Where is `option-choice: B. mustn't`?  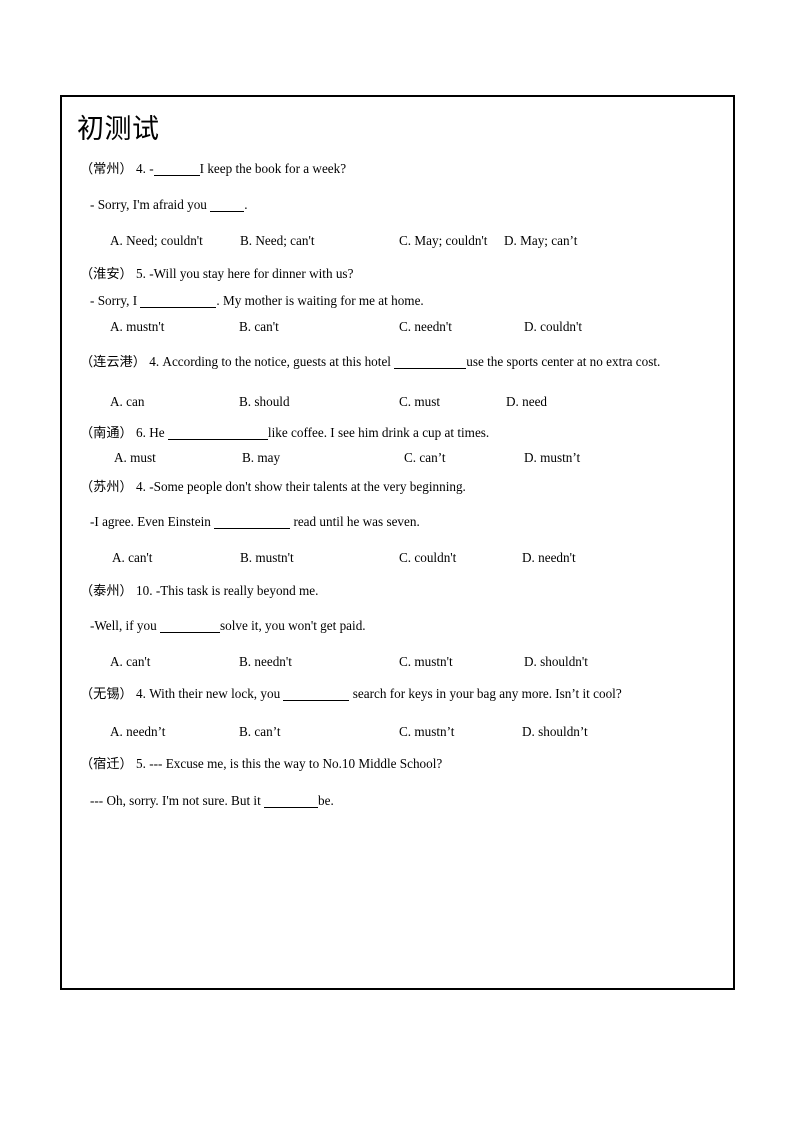
option-choice: B. mustn't is located at coordinates (267, 557).